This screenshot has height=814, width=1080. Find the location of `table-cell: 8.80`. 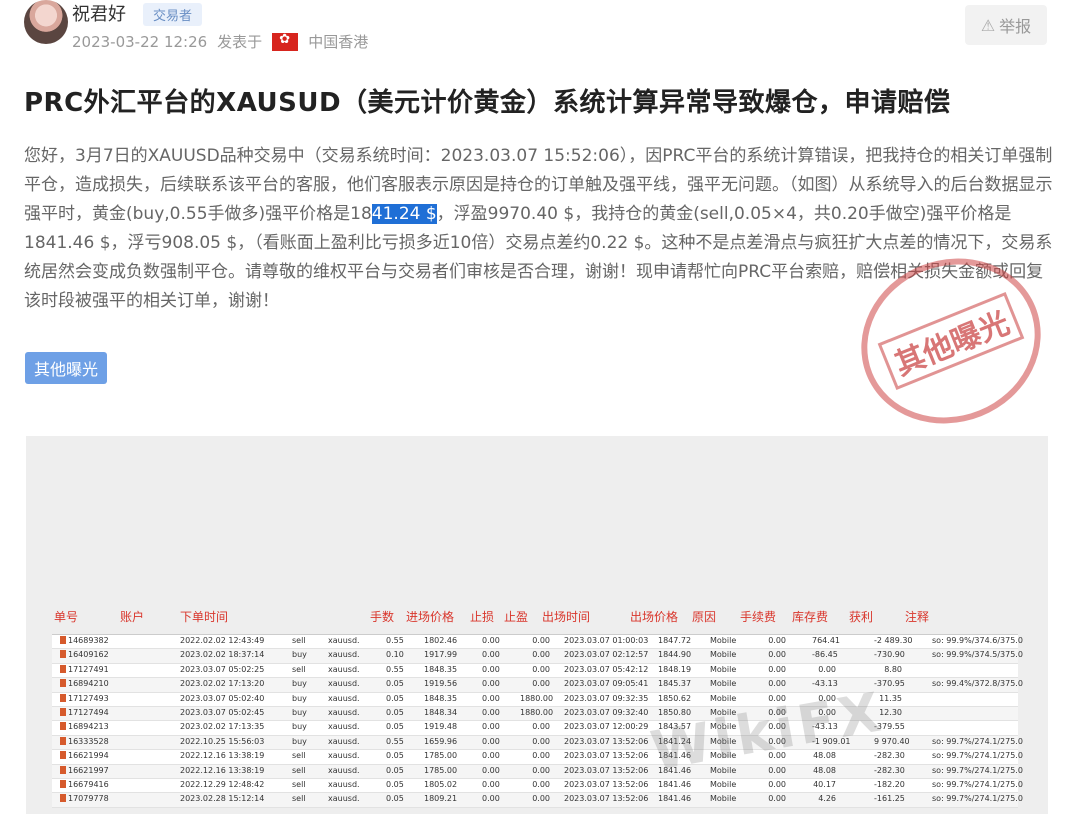

table-cell: 8.80 is located at coordinates (893, 669).